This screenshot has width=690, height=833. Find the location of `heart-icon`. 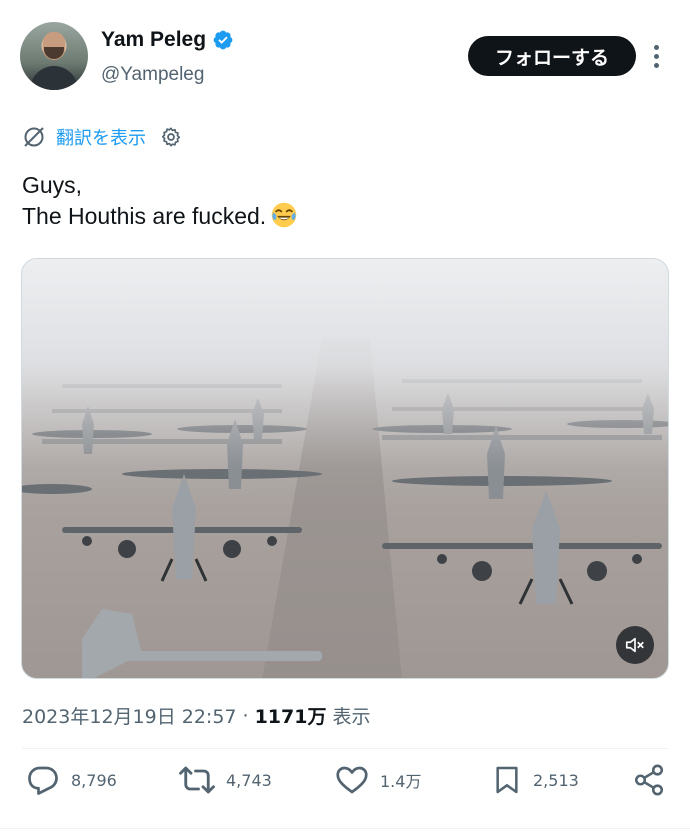

heart-icon is located at coordinates (352, 780).